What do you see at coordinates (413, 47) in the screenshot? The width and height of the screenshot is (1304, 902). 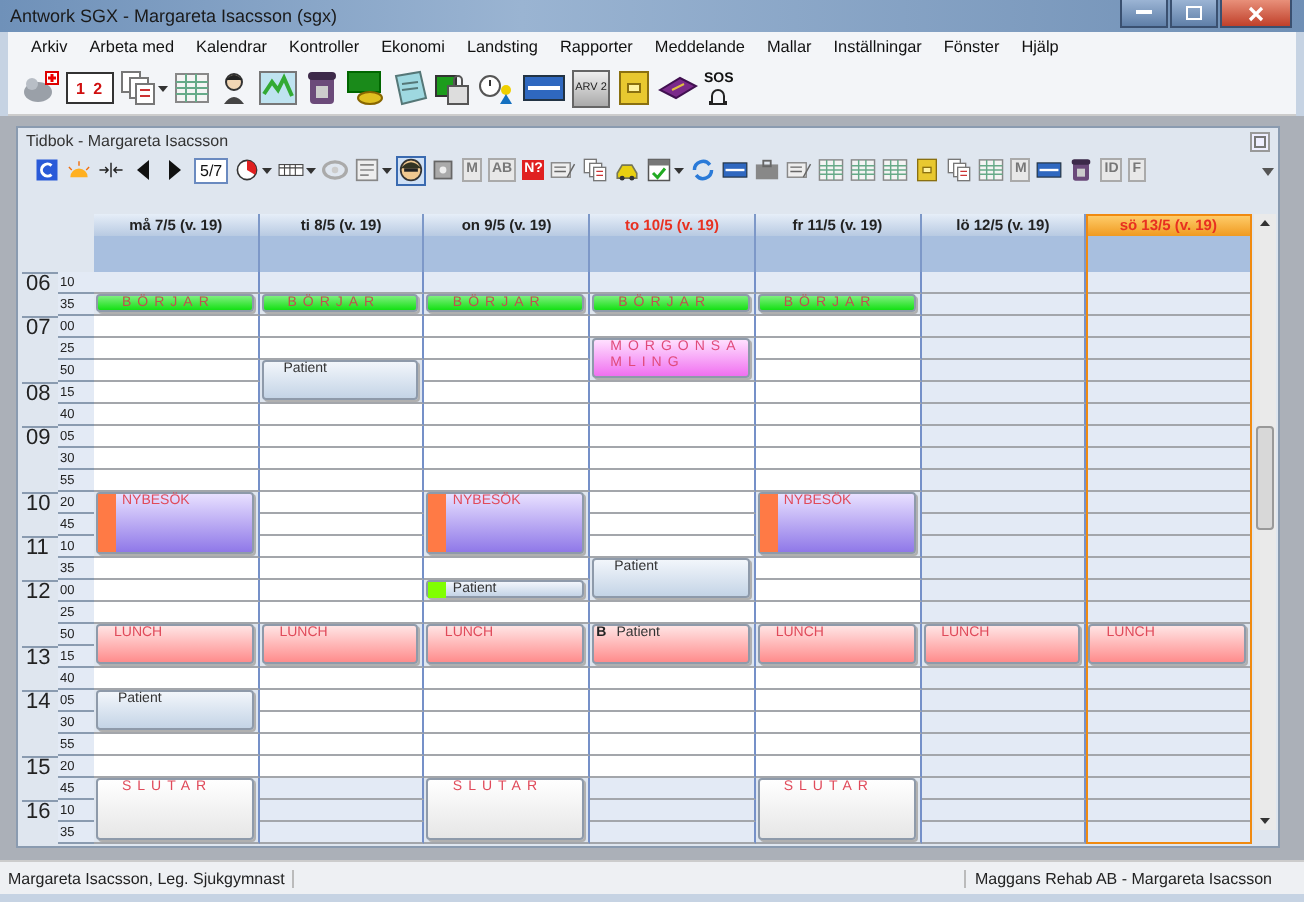 I see `menu-item: Ekonomi` at bounding box center [413, 47].